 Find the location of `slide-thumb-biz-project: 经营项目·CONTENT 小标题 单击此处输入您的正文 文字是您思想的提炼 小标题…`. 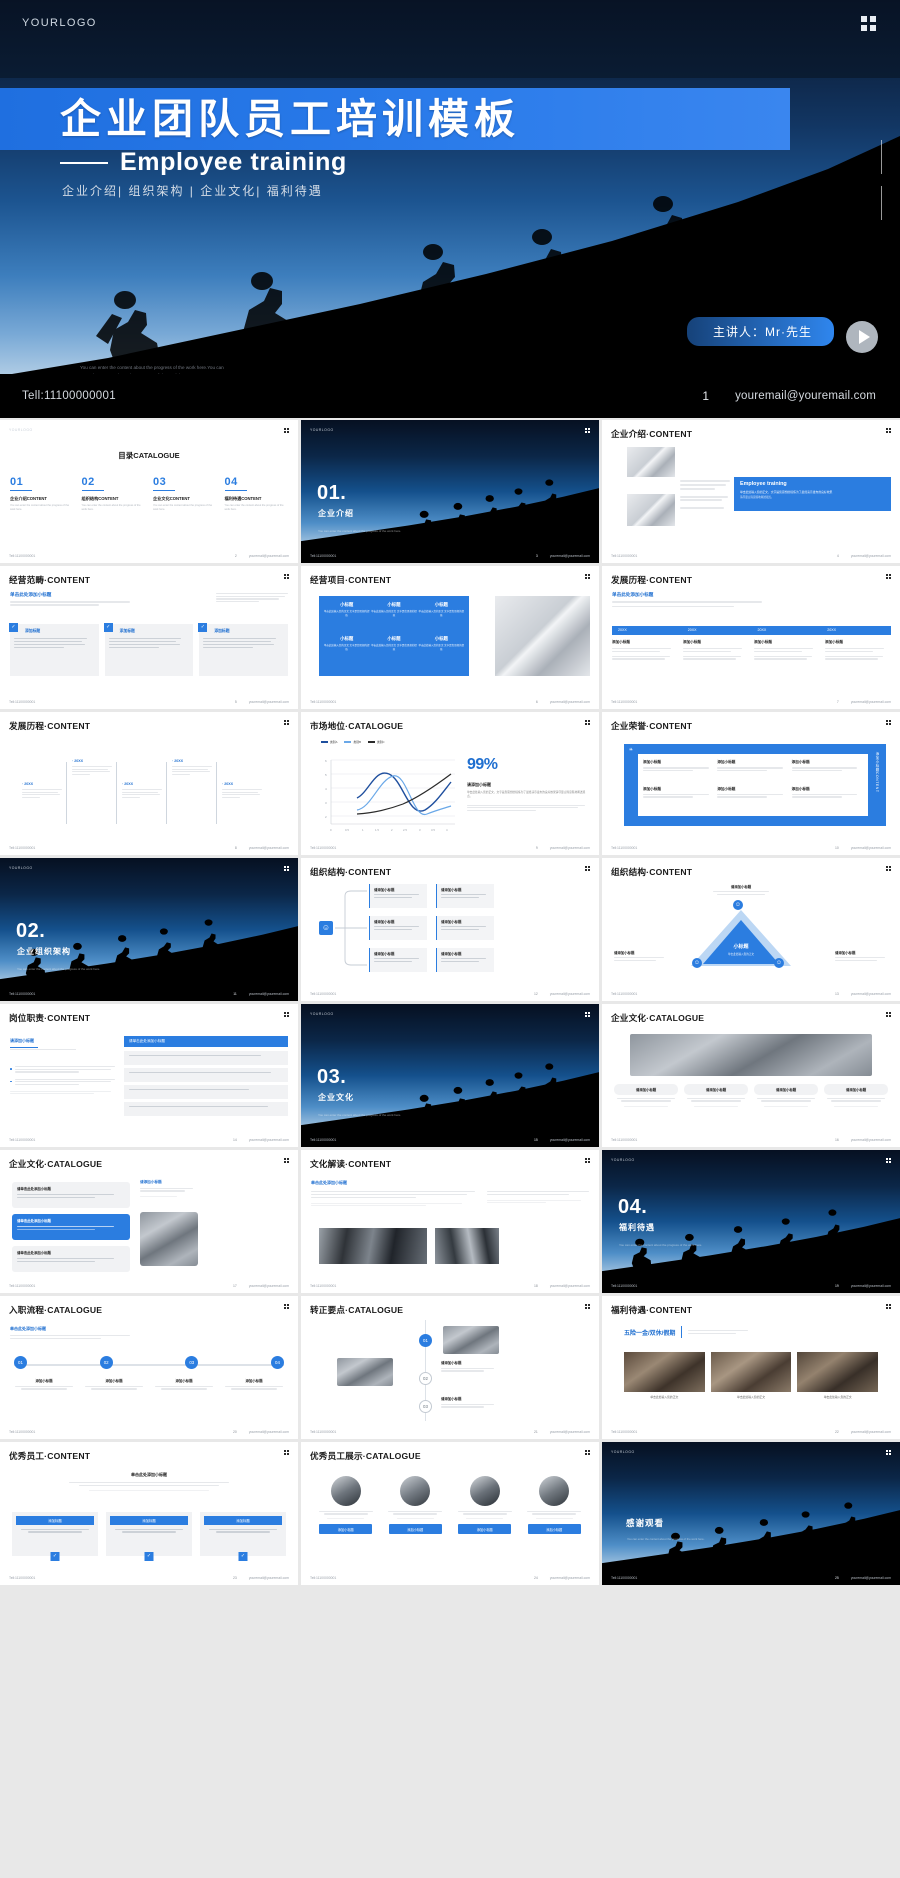

slide-thumb-biz-project: 经营项目·CONTENT 小标题 单击此处输入您的正文 文字是您思想的提炼 小标题… is located at coordinates (450, 637).